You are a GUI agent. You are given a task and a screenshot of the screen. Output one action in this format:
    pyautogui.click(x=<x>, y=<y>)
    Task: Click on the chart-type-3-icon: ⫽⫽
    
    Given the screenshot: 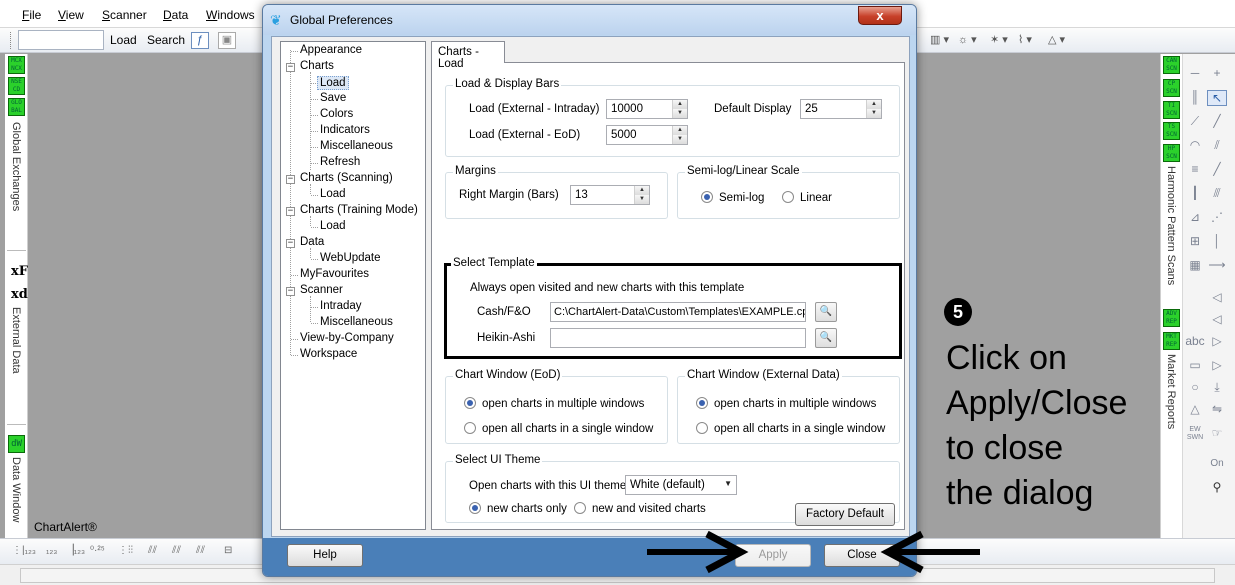 What is the action you would take?
    pyautogui.click(x=176, y=550)
    